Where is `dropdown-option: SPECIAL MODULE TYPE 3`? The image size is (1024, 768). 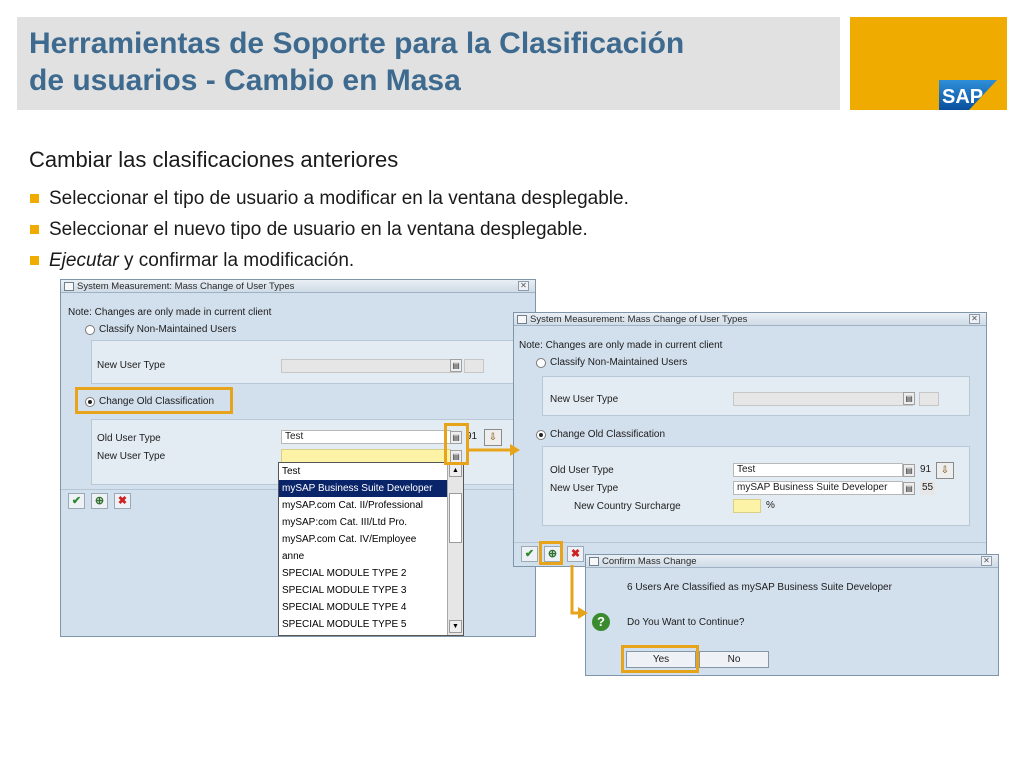
dropdown-option: SPECIAL MODULE TYPE 3 is located at coordinates (363, 590).